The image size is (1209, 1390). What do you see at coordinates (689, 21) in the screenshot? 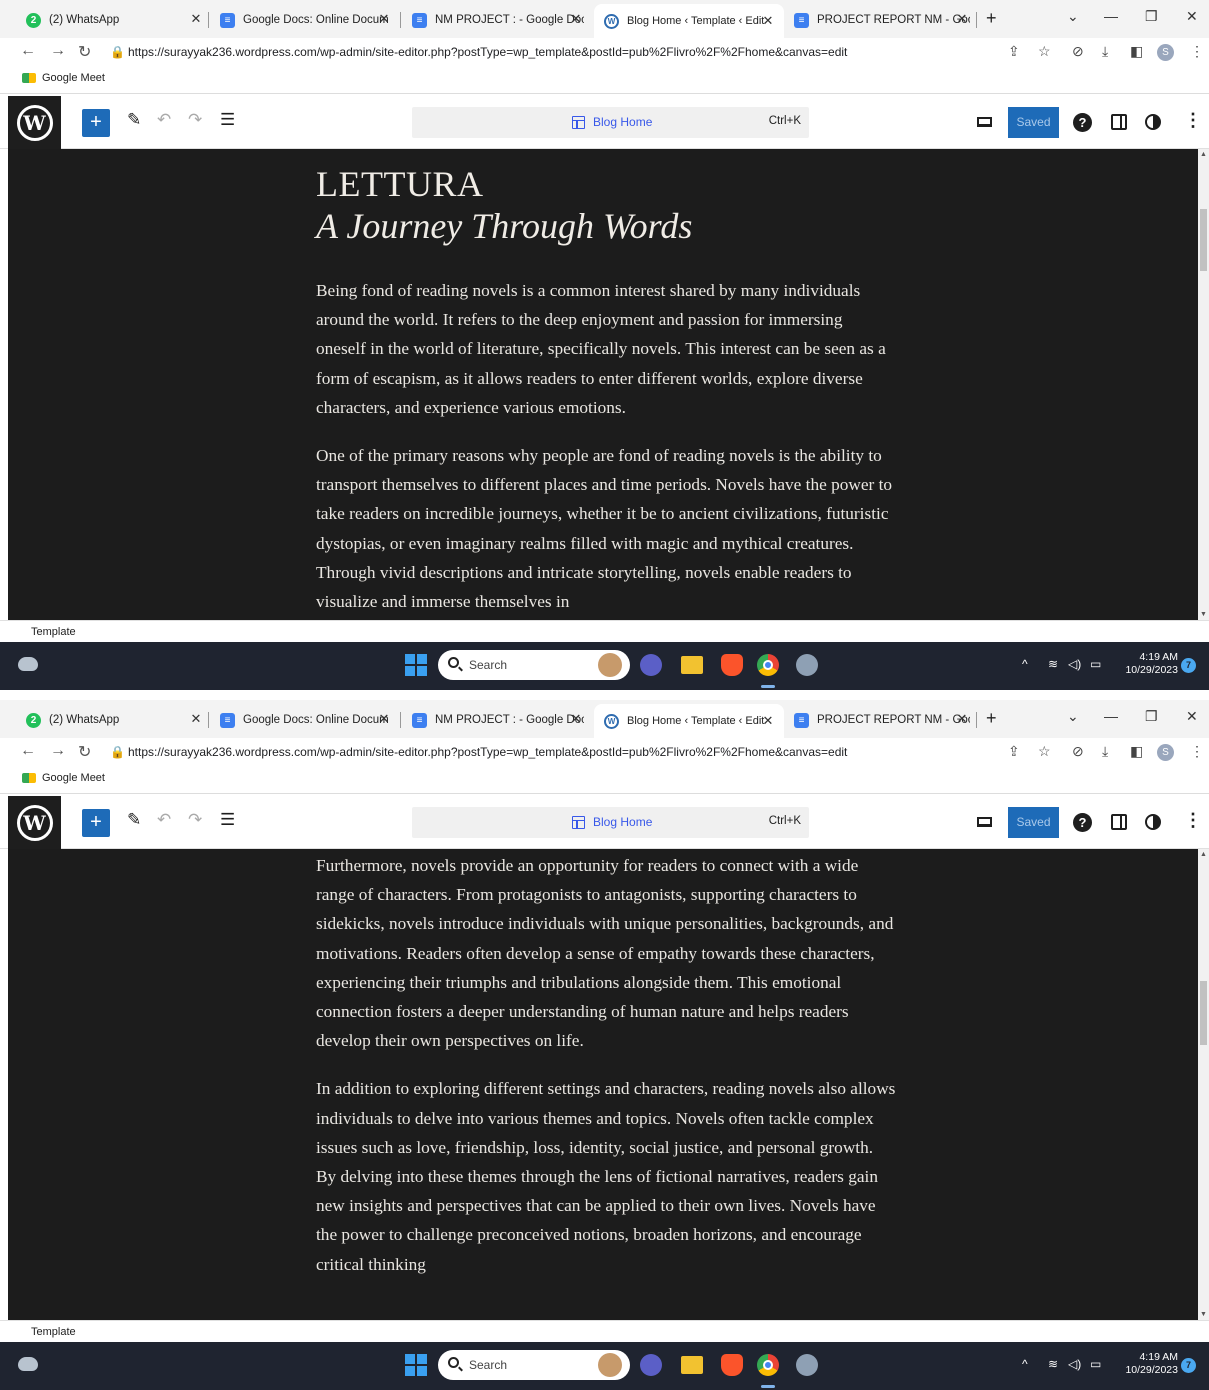
I see `tab-blog-home: W Blog Home ‹ Template ‹ Edit ✕` at bounding box center [689, 21].